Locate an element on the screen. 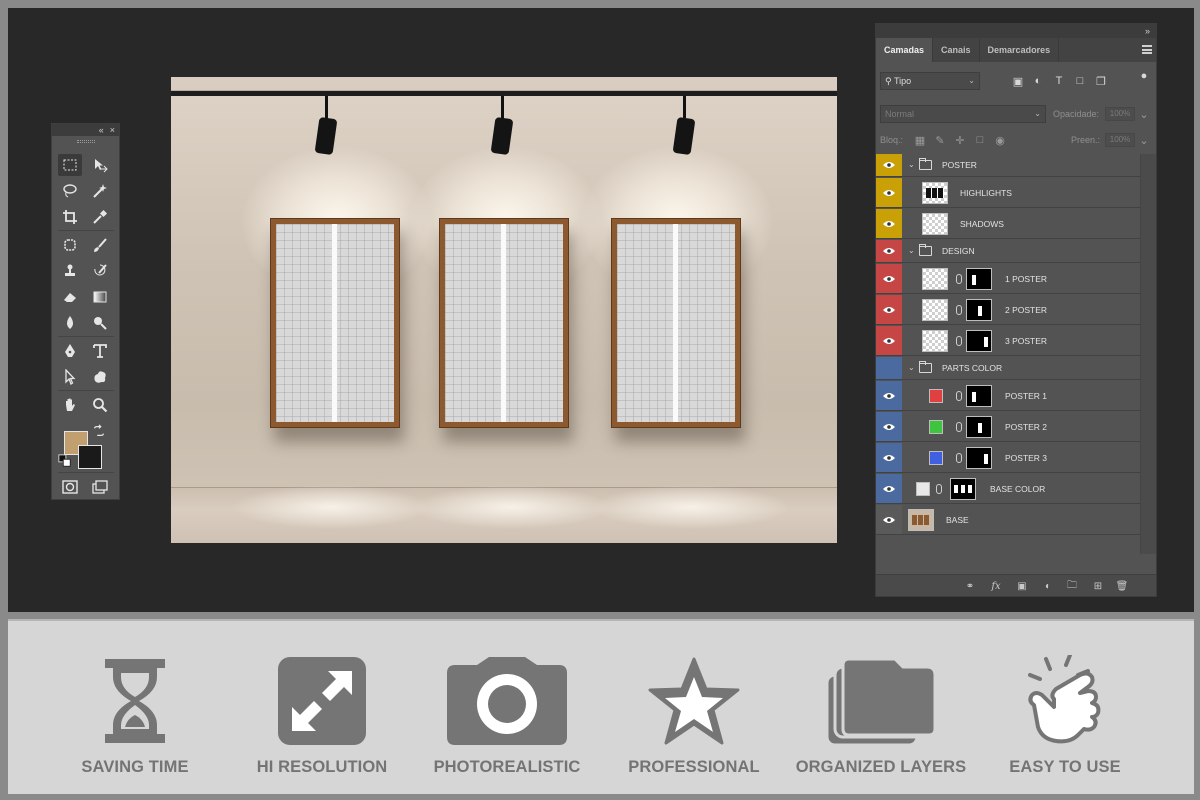  layer-base: BASE is located at coordinates (1008, 520).